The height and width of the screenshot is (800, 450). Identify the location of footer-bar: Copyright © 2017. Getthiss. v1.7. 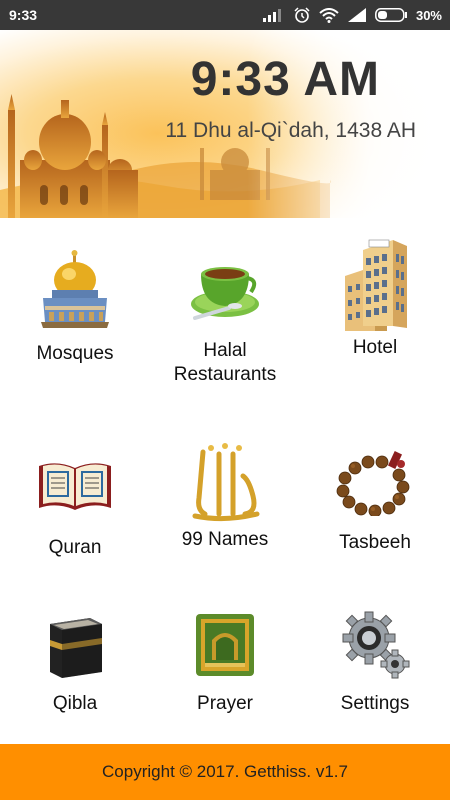
(225, 772).